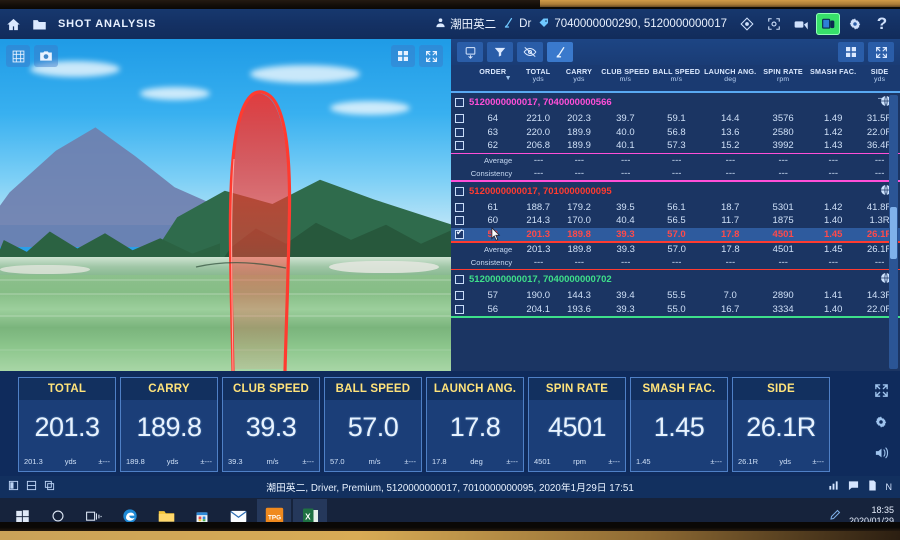  What do you see at coordinates (882, 509) in the screenshot?
I see `clock-time: 18:35` at bounding box center [882, 509].